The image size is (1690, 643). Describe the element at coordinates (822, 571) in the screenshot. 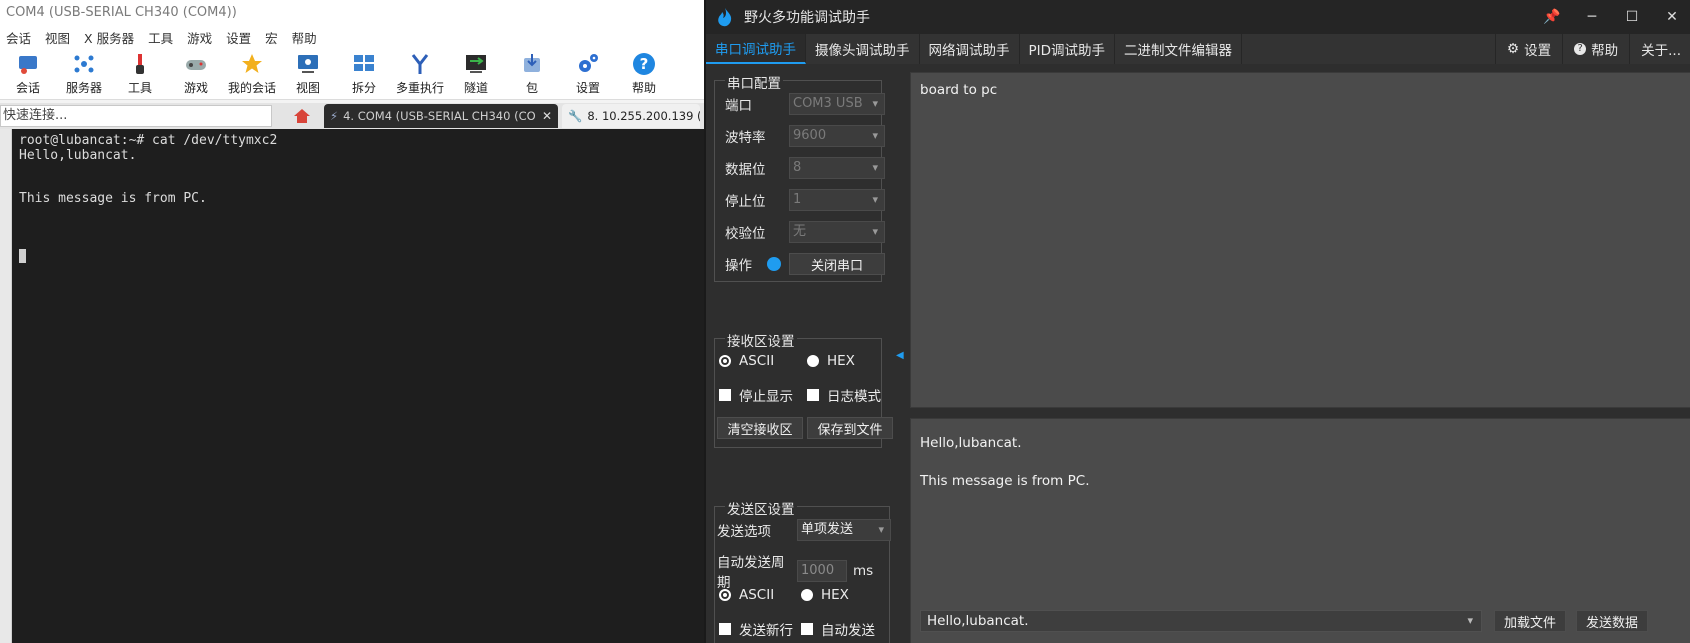

I see `auto-period-input: 1000` at that location.